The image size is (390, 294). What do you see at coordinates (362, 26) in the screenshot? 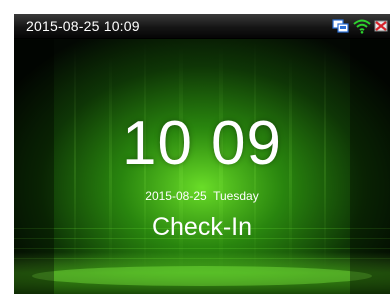
I see `wifi-icon` at bounding box center [362, 26].